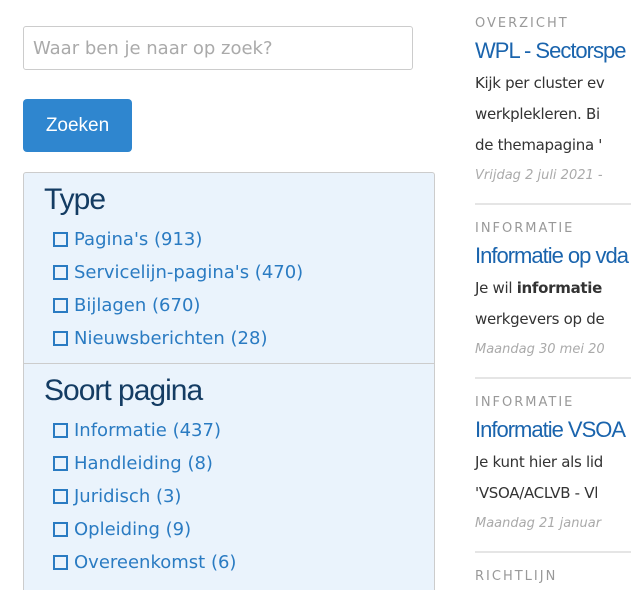  Describe the element at coordinates (171, 338) in the screenshot. I see `option-label: Nieuwsberichten (28)` at that location.